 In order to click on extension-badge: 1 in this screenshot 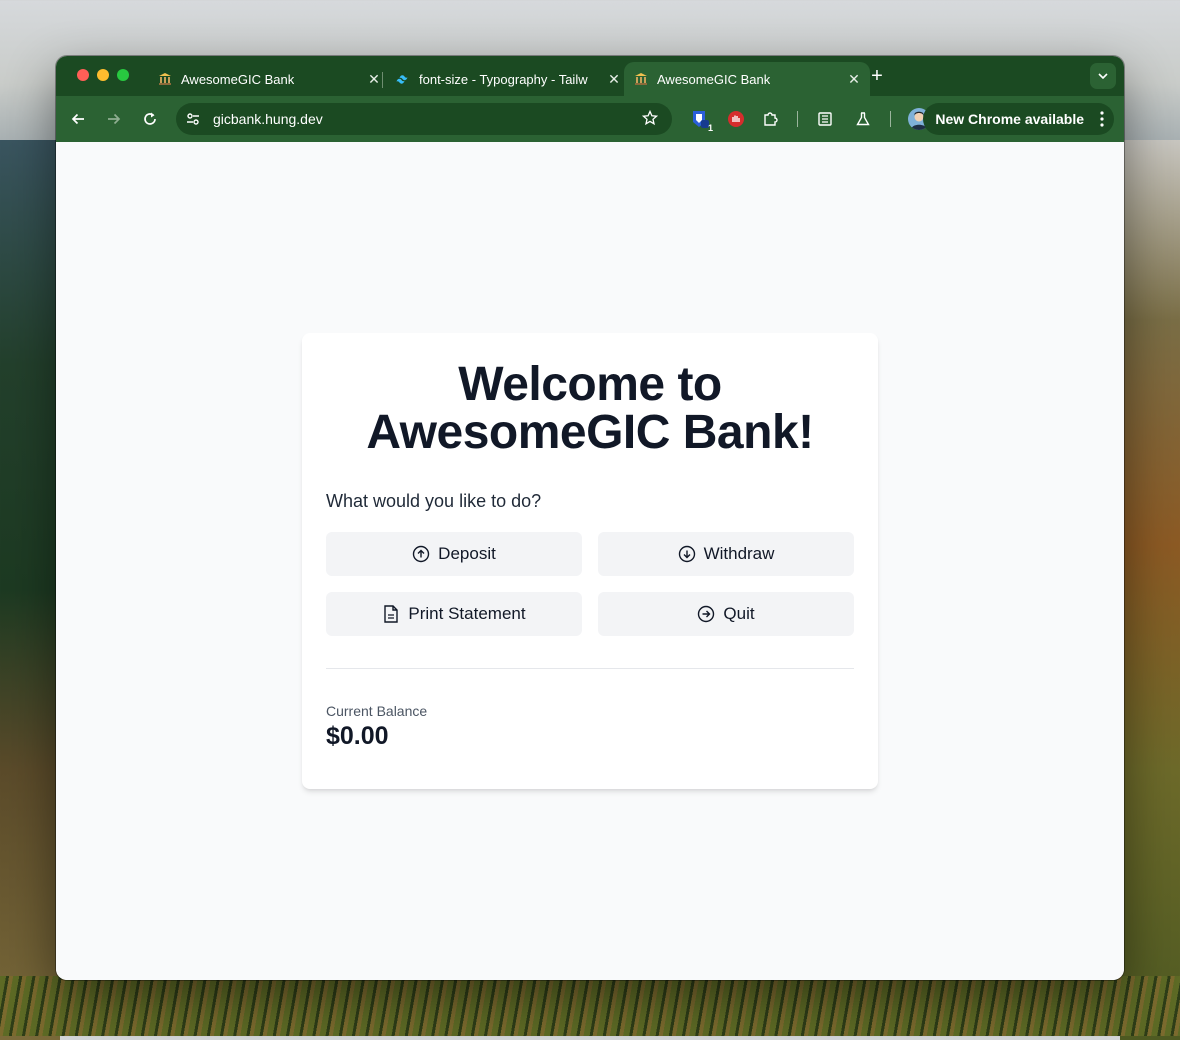, I will do `click(710, 128)`.